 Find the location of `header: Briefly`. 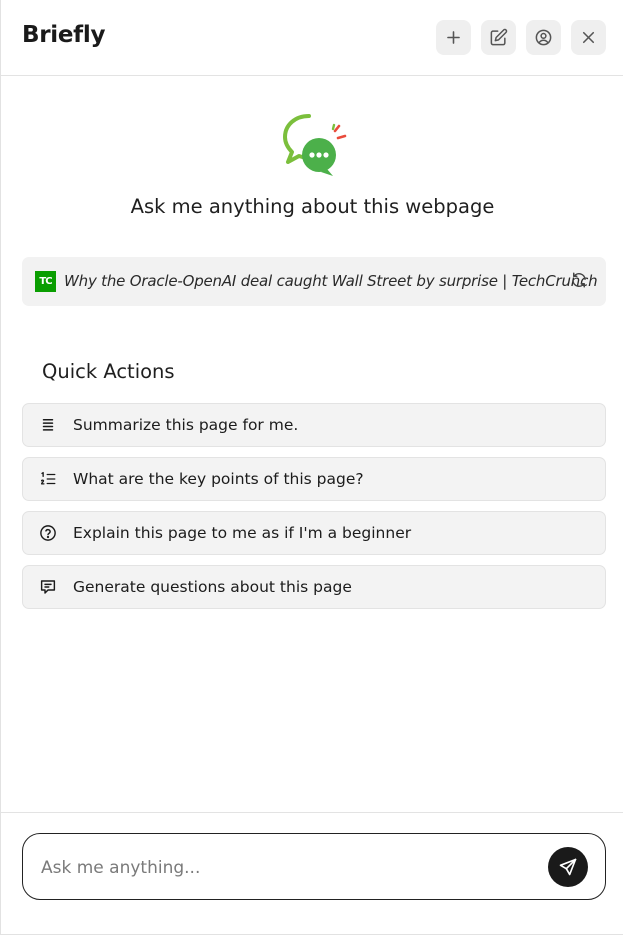

header: Briefly is located at coordinates (312, 38).